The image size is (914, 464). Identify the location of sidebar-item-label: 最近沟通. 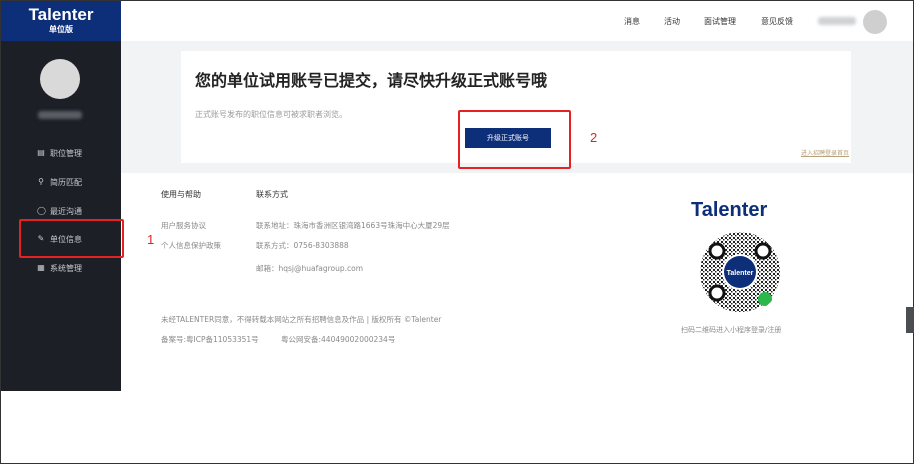
(66, 211).